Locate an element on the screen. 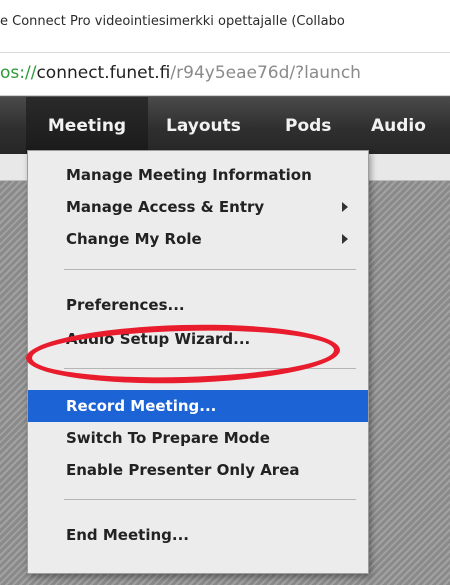 Image resolution: width=450 pixels, height=585 pixels. menu-item-manage-meeting-information: Manage Meeting Information is located at coordinates (198, 175).